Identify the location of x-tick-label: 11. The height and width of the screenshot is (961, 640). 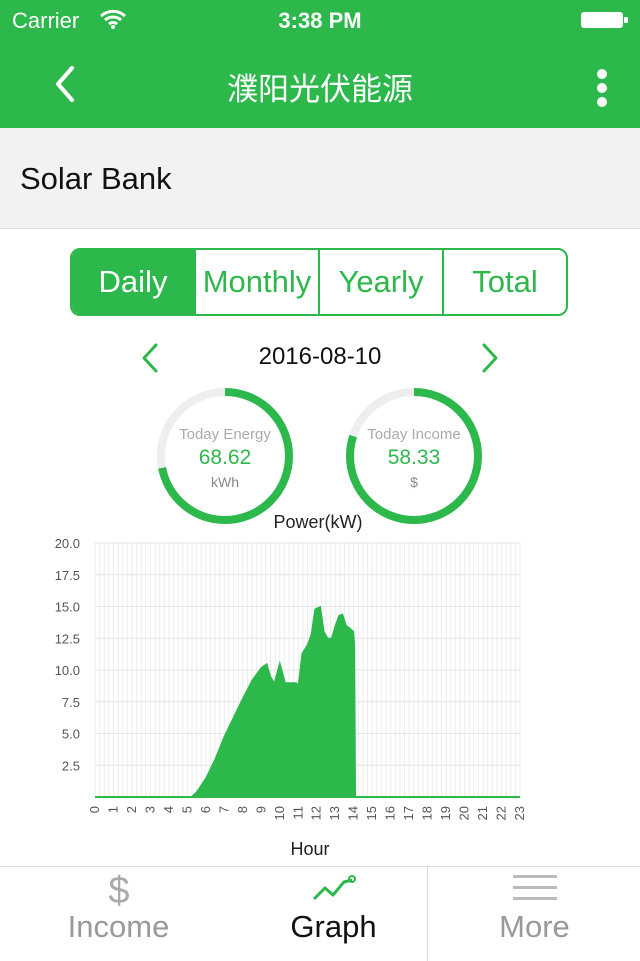
(297, 813).